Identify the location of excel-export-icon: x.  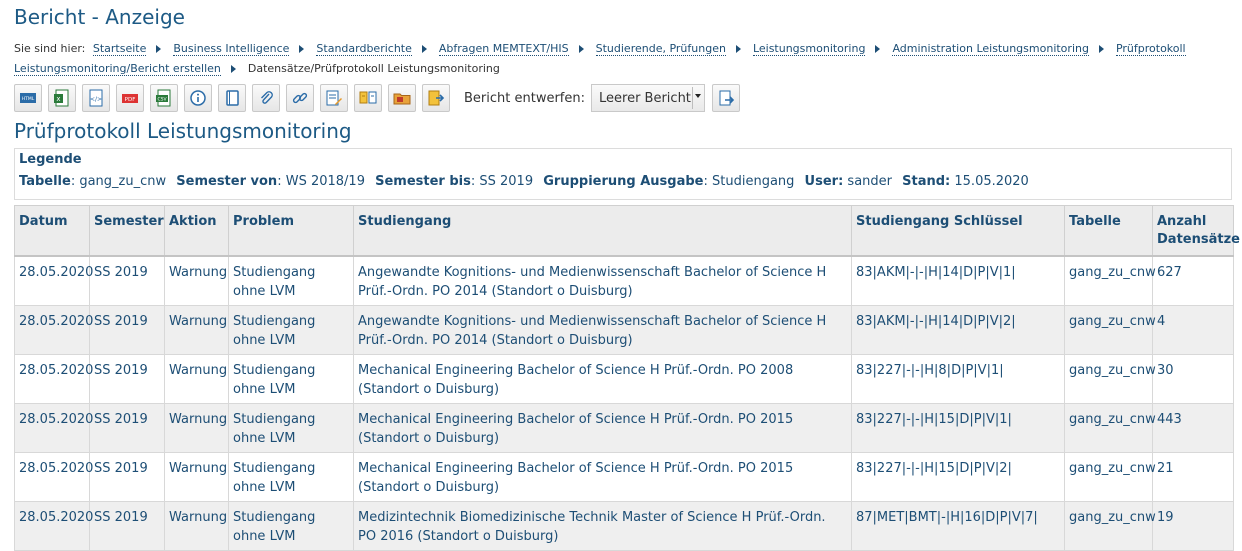
(61, 98).